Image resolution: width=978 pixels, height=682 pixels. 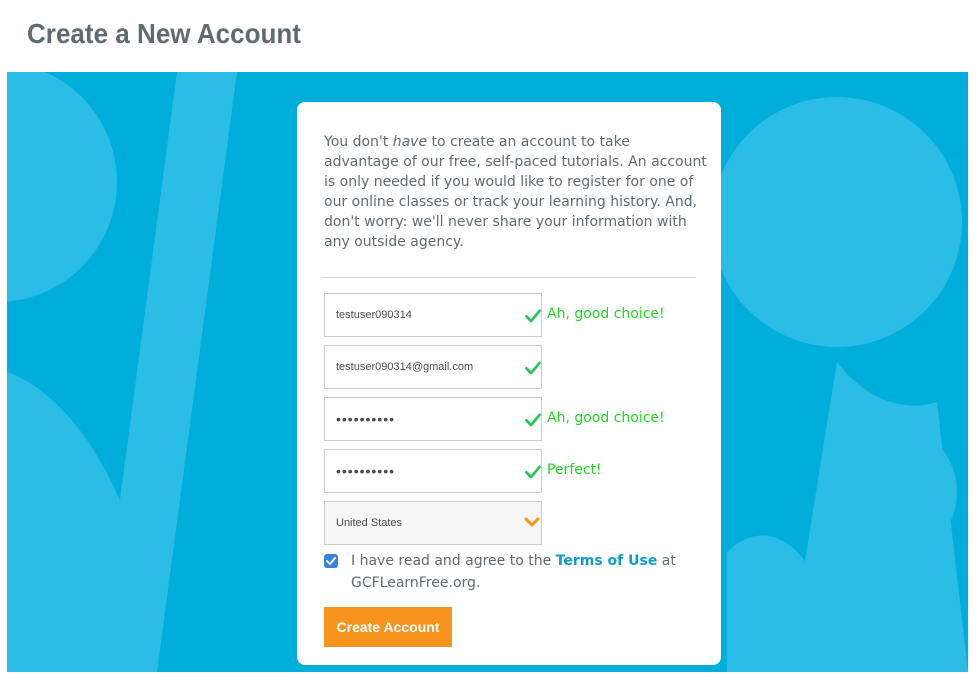 What do you see at coordinates (433, 367) in the screenshot?
I see `email-input: testuser090314@gmail.com` at bounding box center [433, 367].